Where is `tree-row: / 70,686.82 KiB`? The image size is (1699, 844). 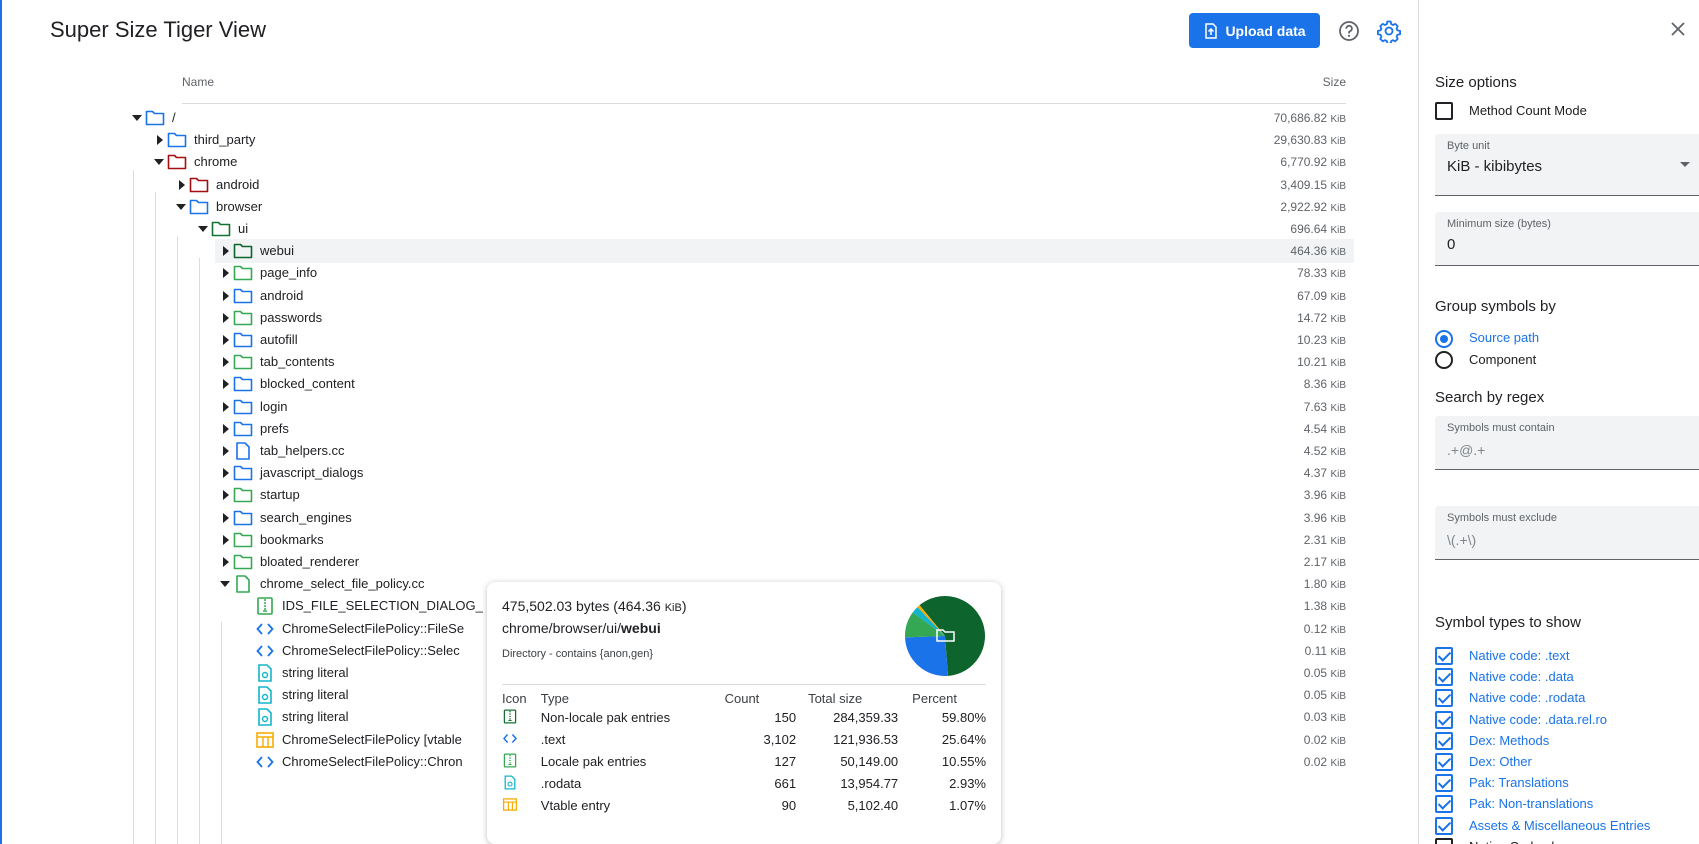
tree-row: / 70,686.82 KiB is located at coordinates (678, 118).